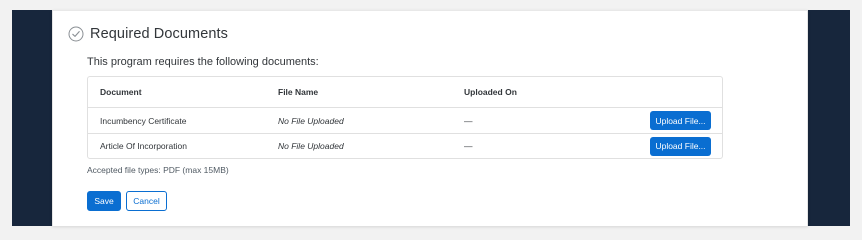 The width and height of the screenshot is (862, 240). I want to click on left-sidebar, so click(32, 118).